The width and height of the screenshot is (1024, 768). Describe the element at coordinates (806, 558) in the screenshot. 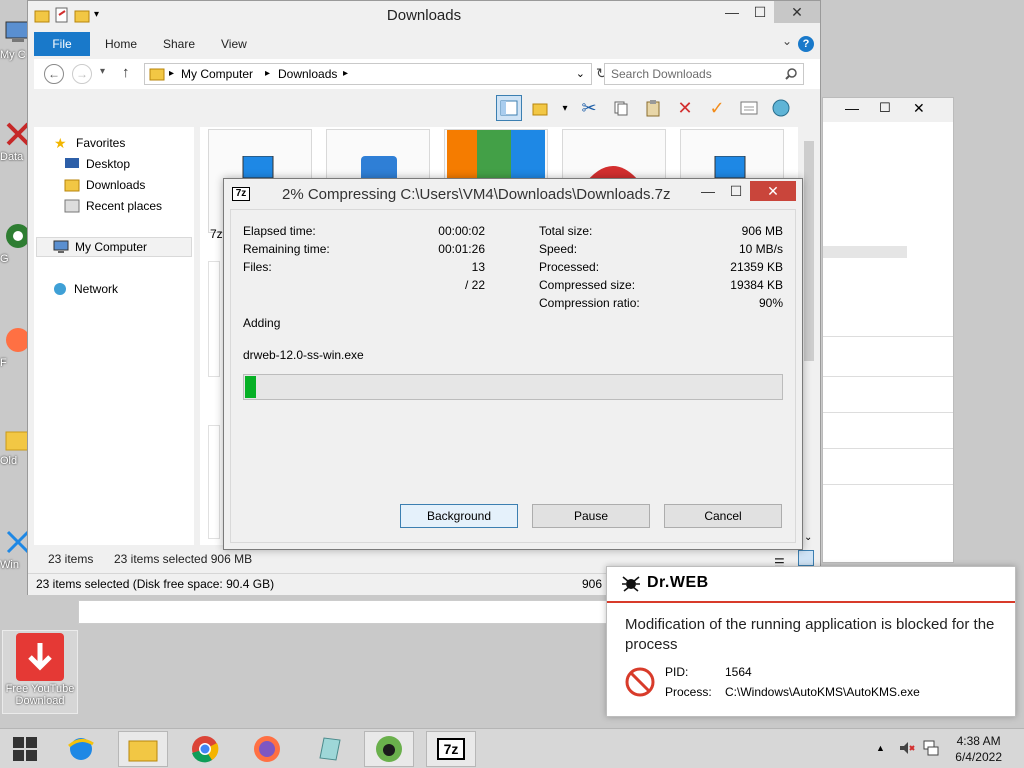

I see `large-icons-view-icon` at that location.